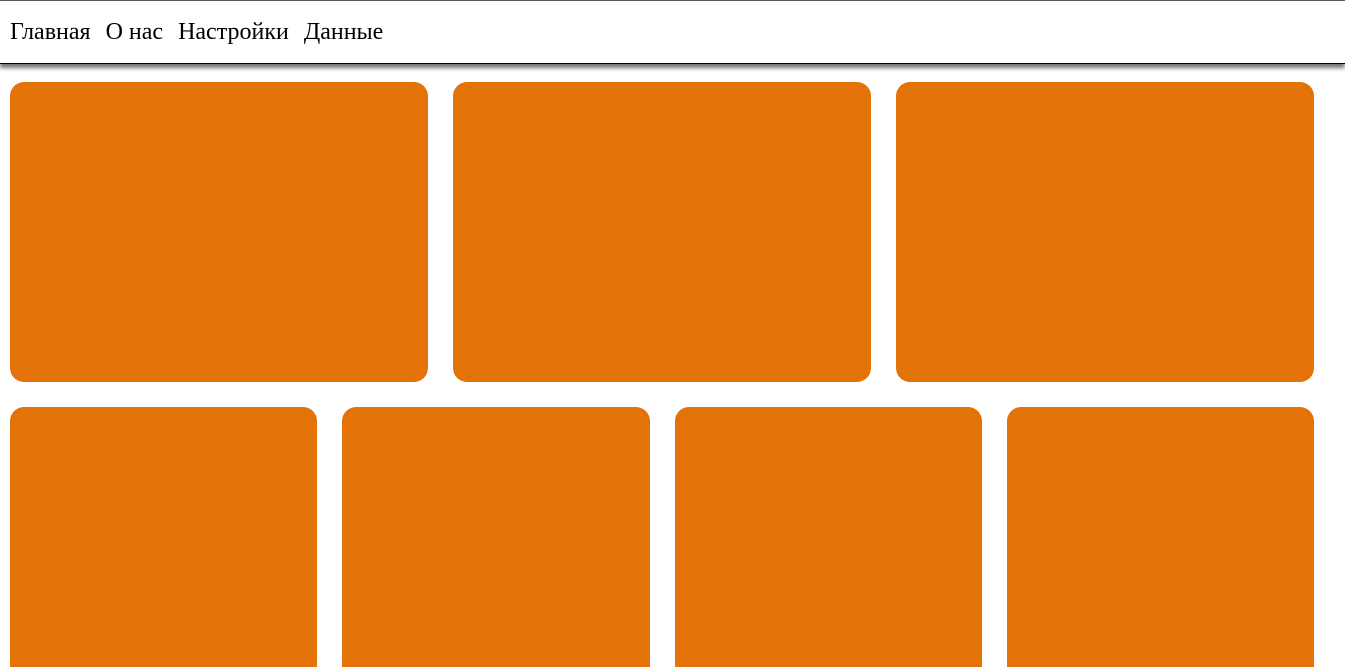 The image size is (1345, 667). I want to click on nav-link-about: О нас, so click(134, 32).